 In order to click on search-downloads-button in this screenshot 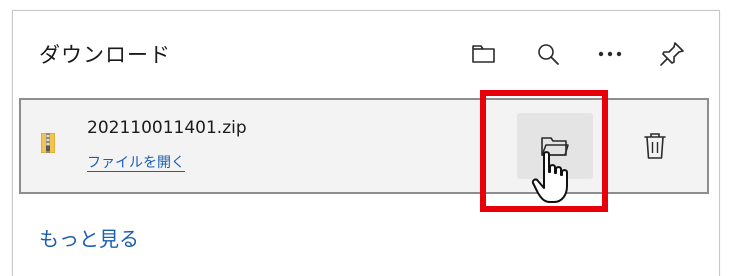, I will do `click(548, 54)`.